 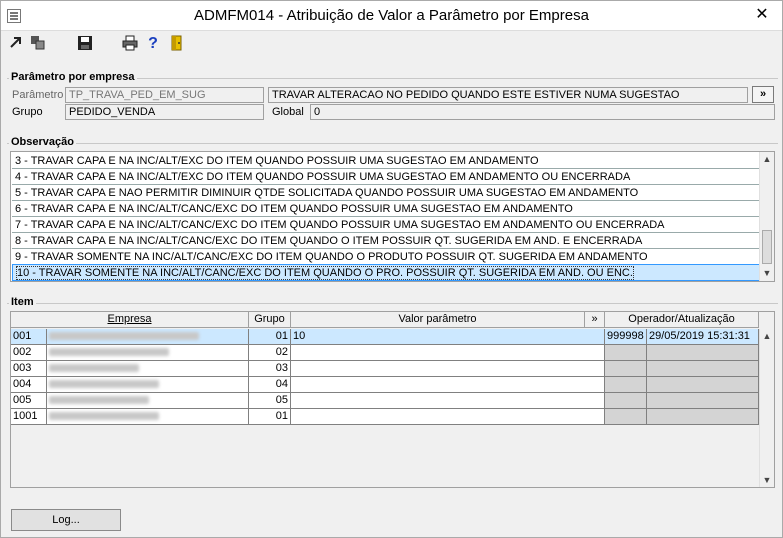 I want to click on header-empresa-label: Empresa, so click(x=129, y=319).